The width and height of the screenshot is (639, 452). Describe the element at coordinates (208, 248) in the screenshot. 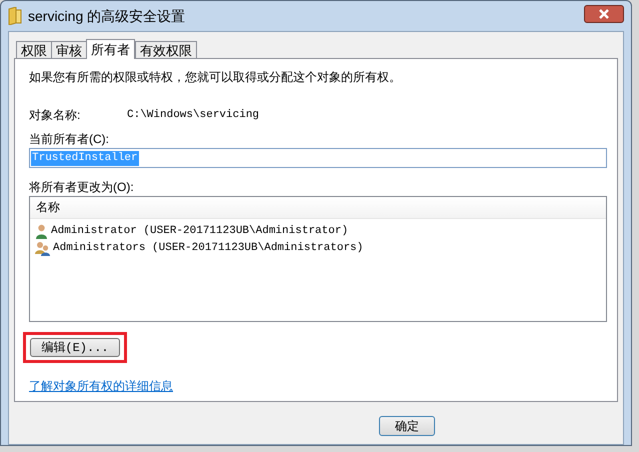

I see `owner-list-item: Administrators (USER-20171123UB\Administrators)` at that location.